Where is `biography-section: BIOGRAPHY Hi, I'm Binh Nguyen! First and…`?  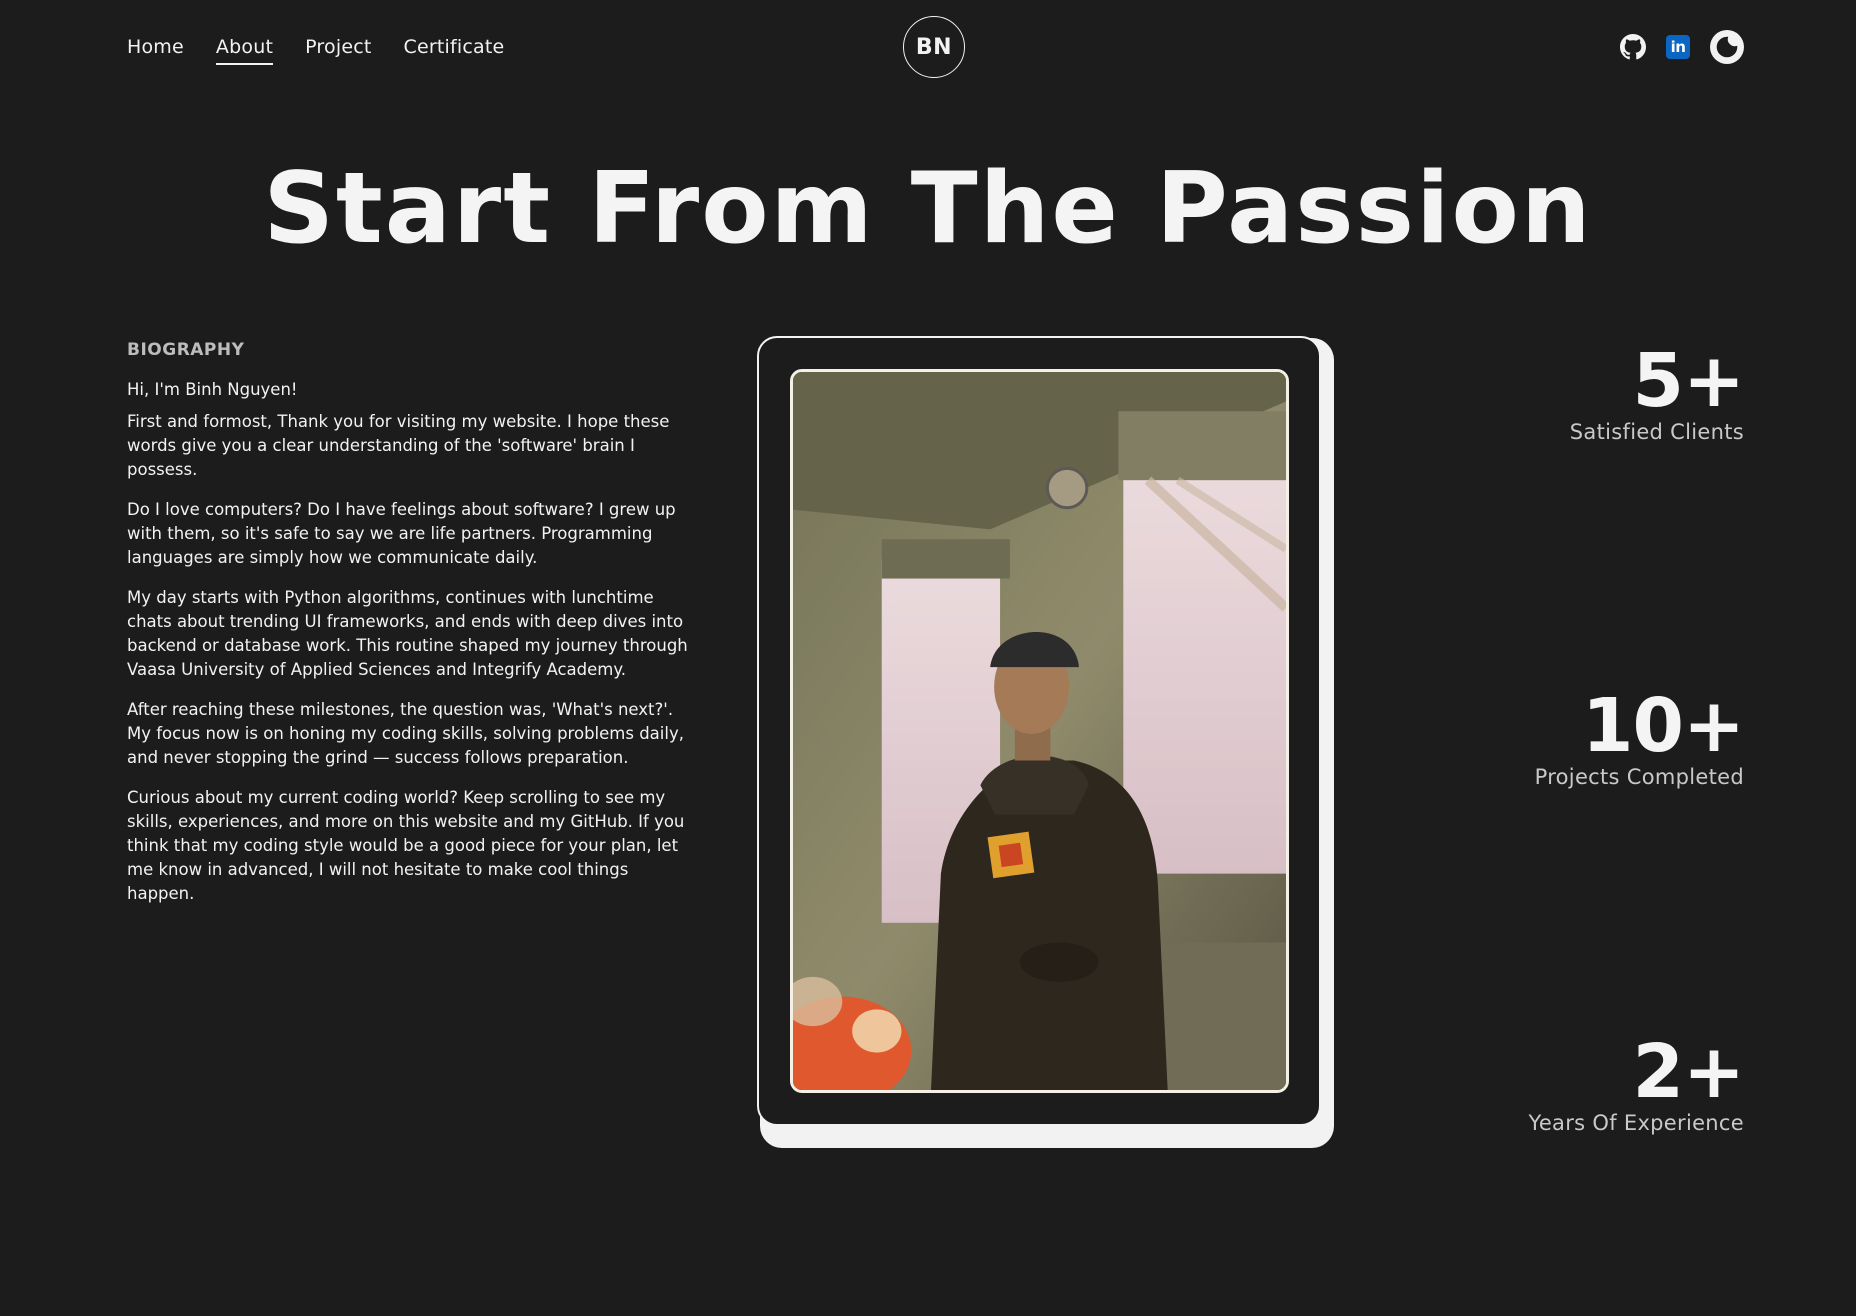 biography-section: BIOGRAPHY Hi, I'm Binh Nguyen! First and… is located at coordinates (411, 631).